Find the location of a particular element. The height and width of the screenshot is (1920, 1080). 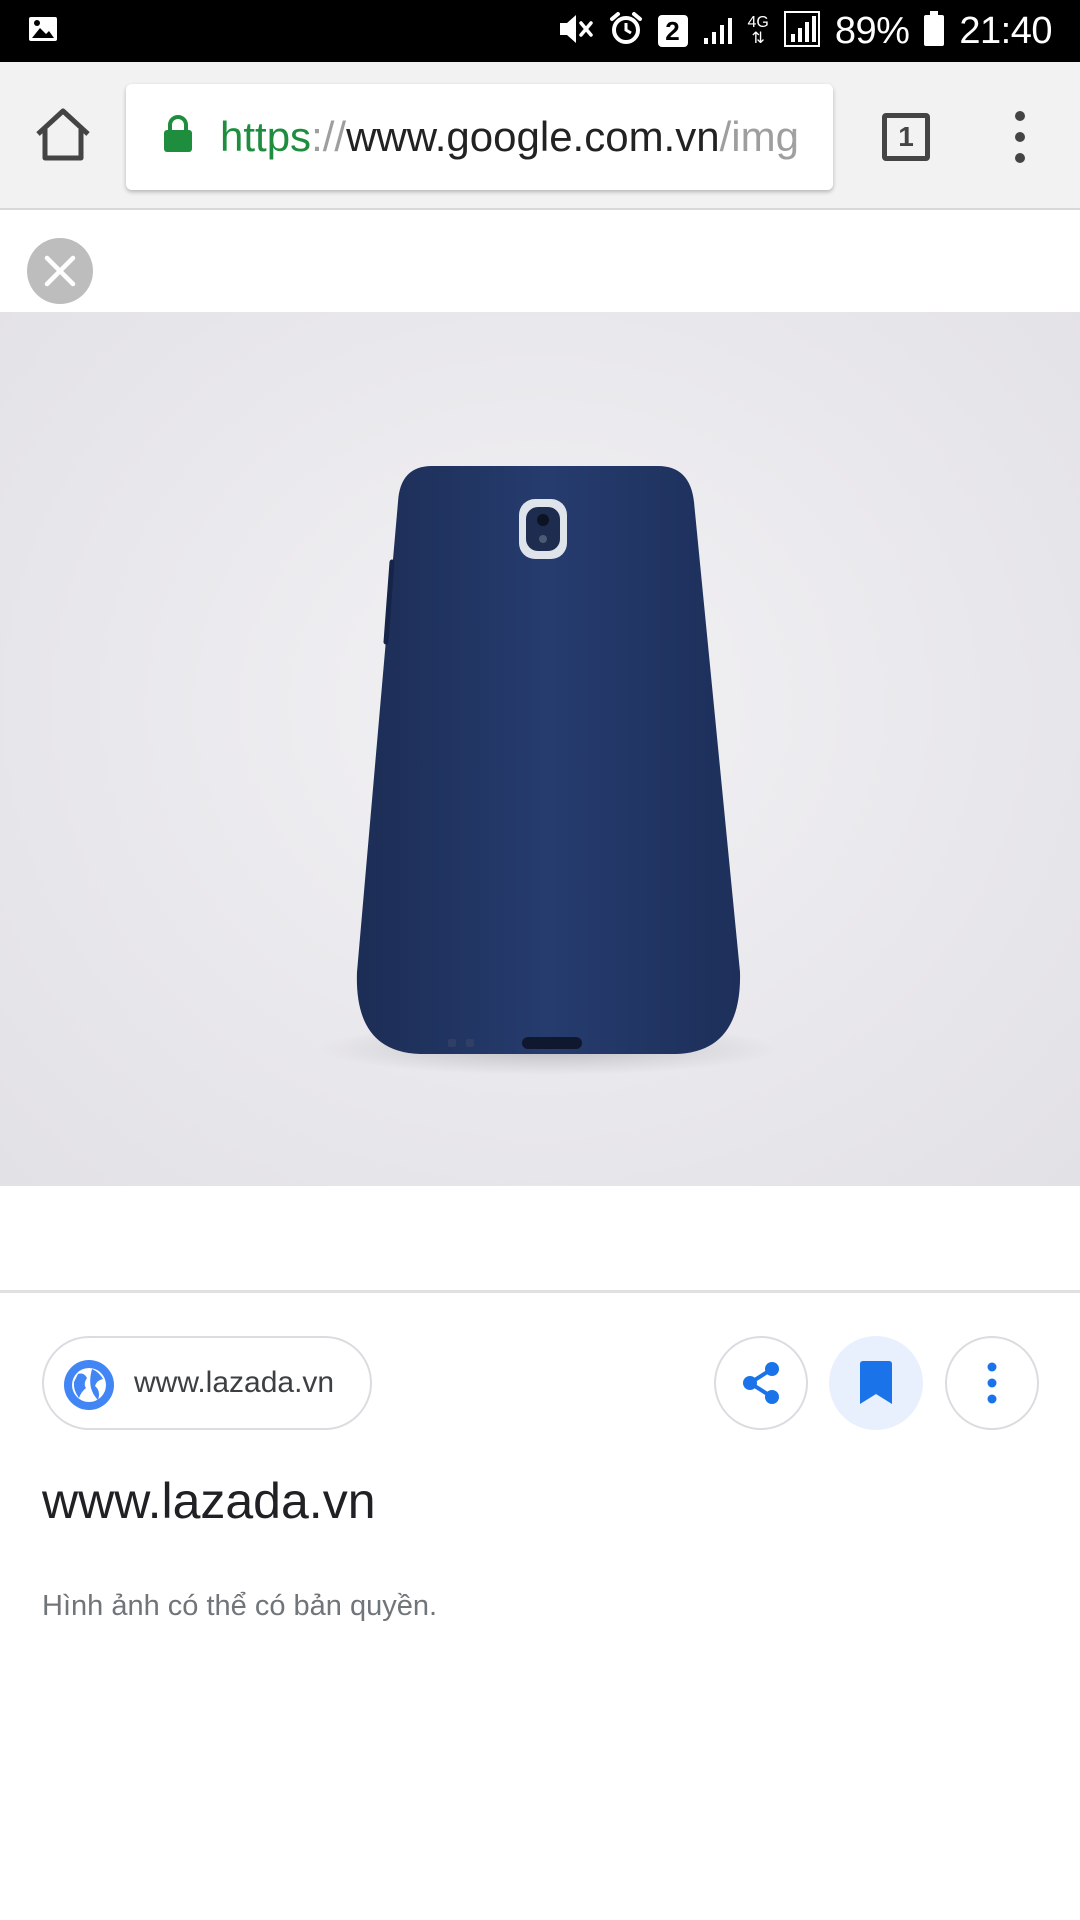

battery-percent: 89% is located at coordinates (872, 30).